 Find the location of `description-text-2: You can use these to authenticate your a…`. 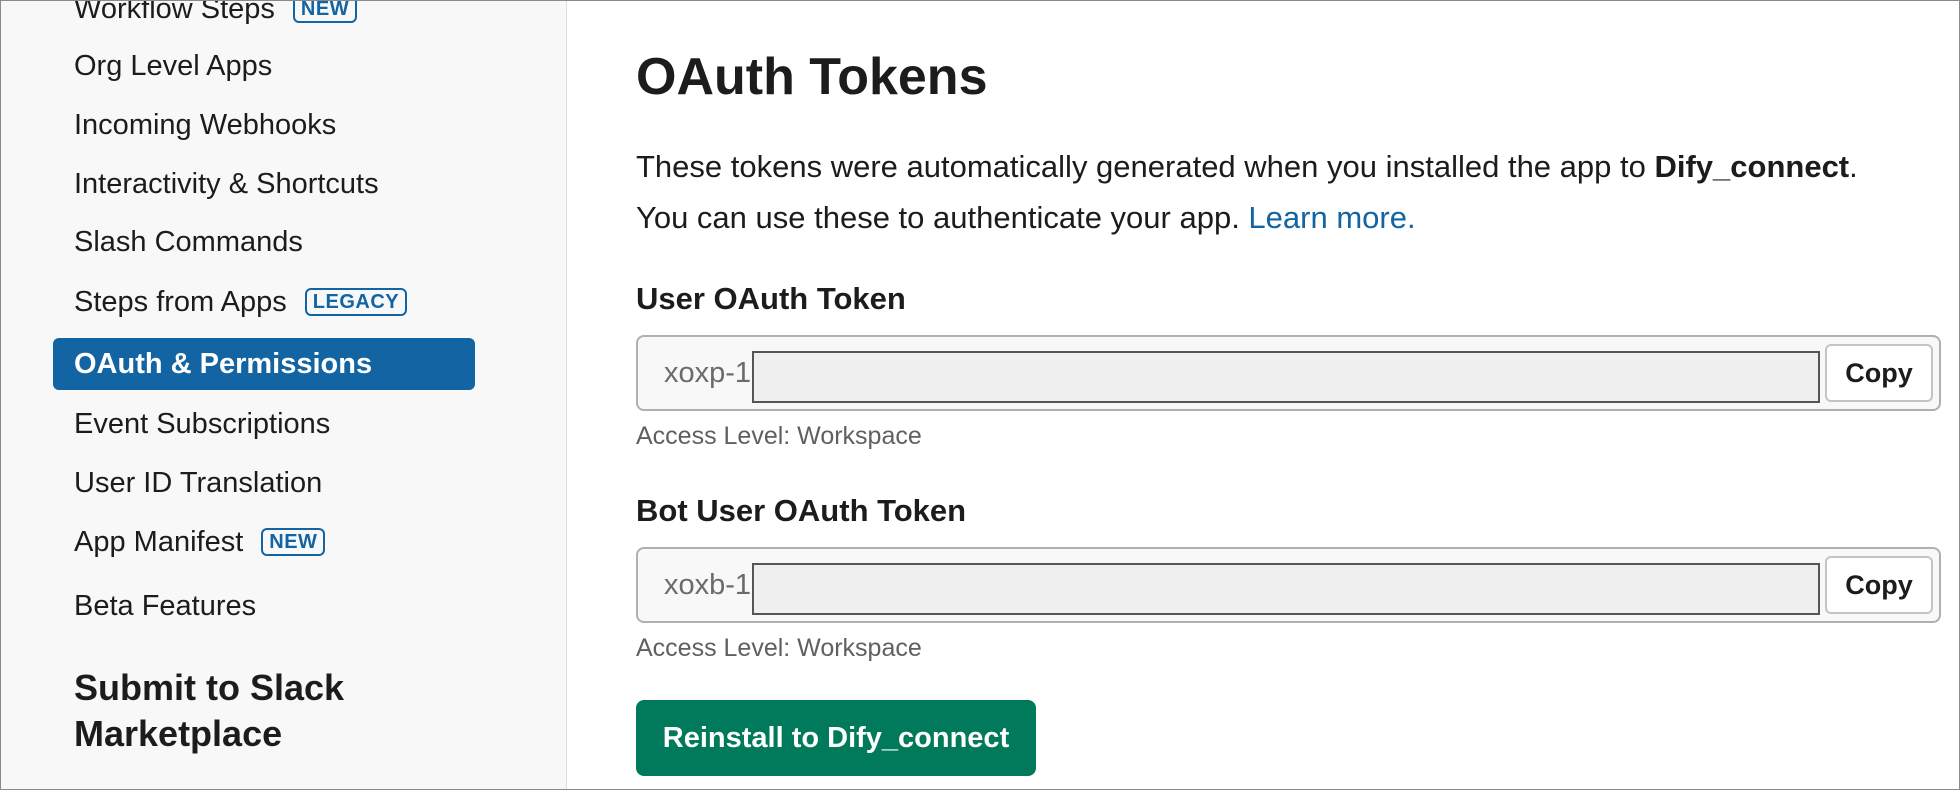

description-text-2: You can use these to authenticate your a… is located at coordinates (942, 217).